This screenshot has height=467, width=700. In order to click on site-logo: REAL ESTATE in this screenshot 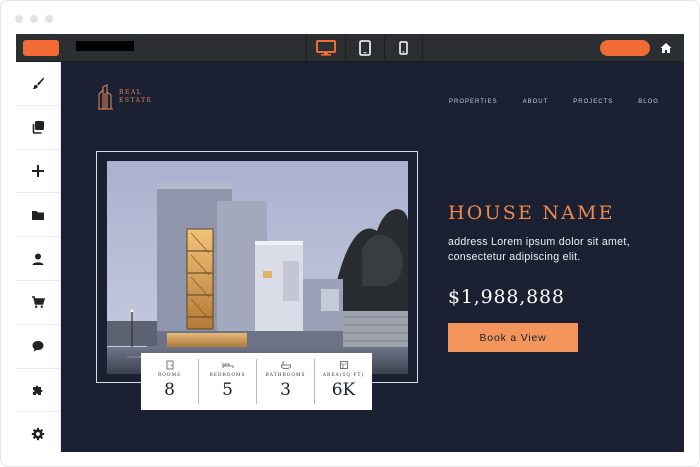, I will do `click(128, 97)`.